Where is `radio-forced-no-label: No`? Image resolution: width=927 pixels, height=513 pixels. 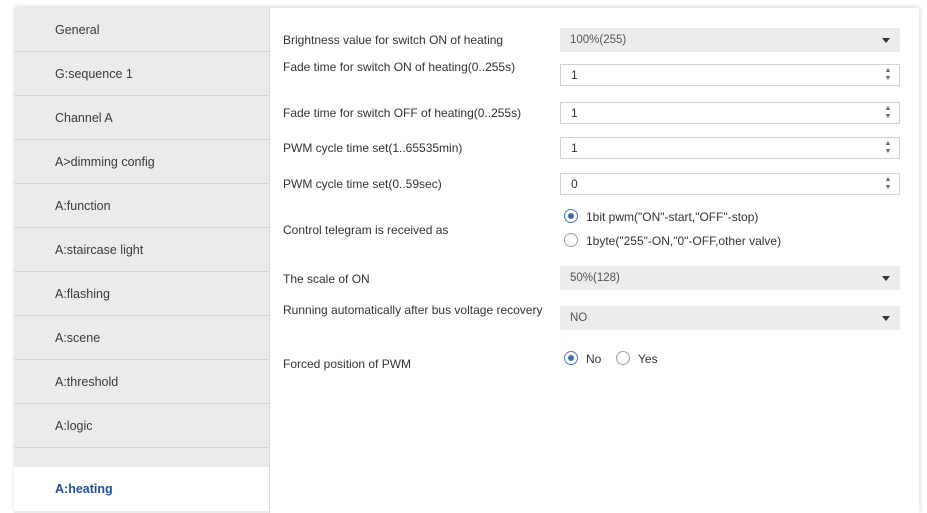 radio-forced-no-label: No is located at coordinates (594, 359).